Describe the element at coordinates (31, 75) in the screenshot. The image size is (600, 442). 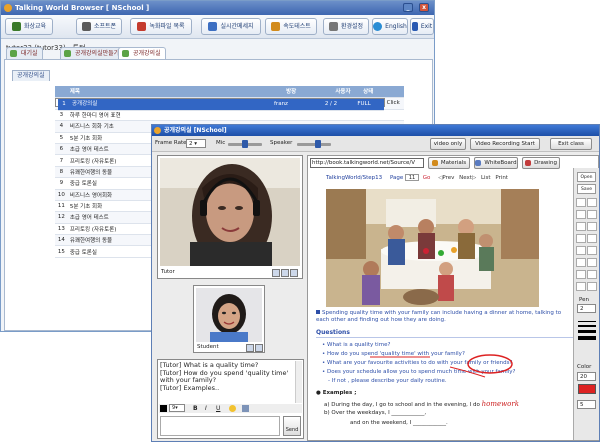
I see `open-room-subtab: 공개강의실` at that location.